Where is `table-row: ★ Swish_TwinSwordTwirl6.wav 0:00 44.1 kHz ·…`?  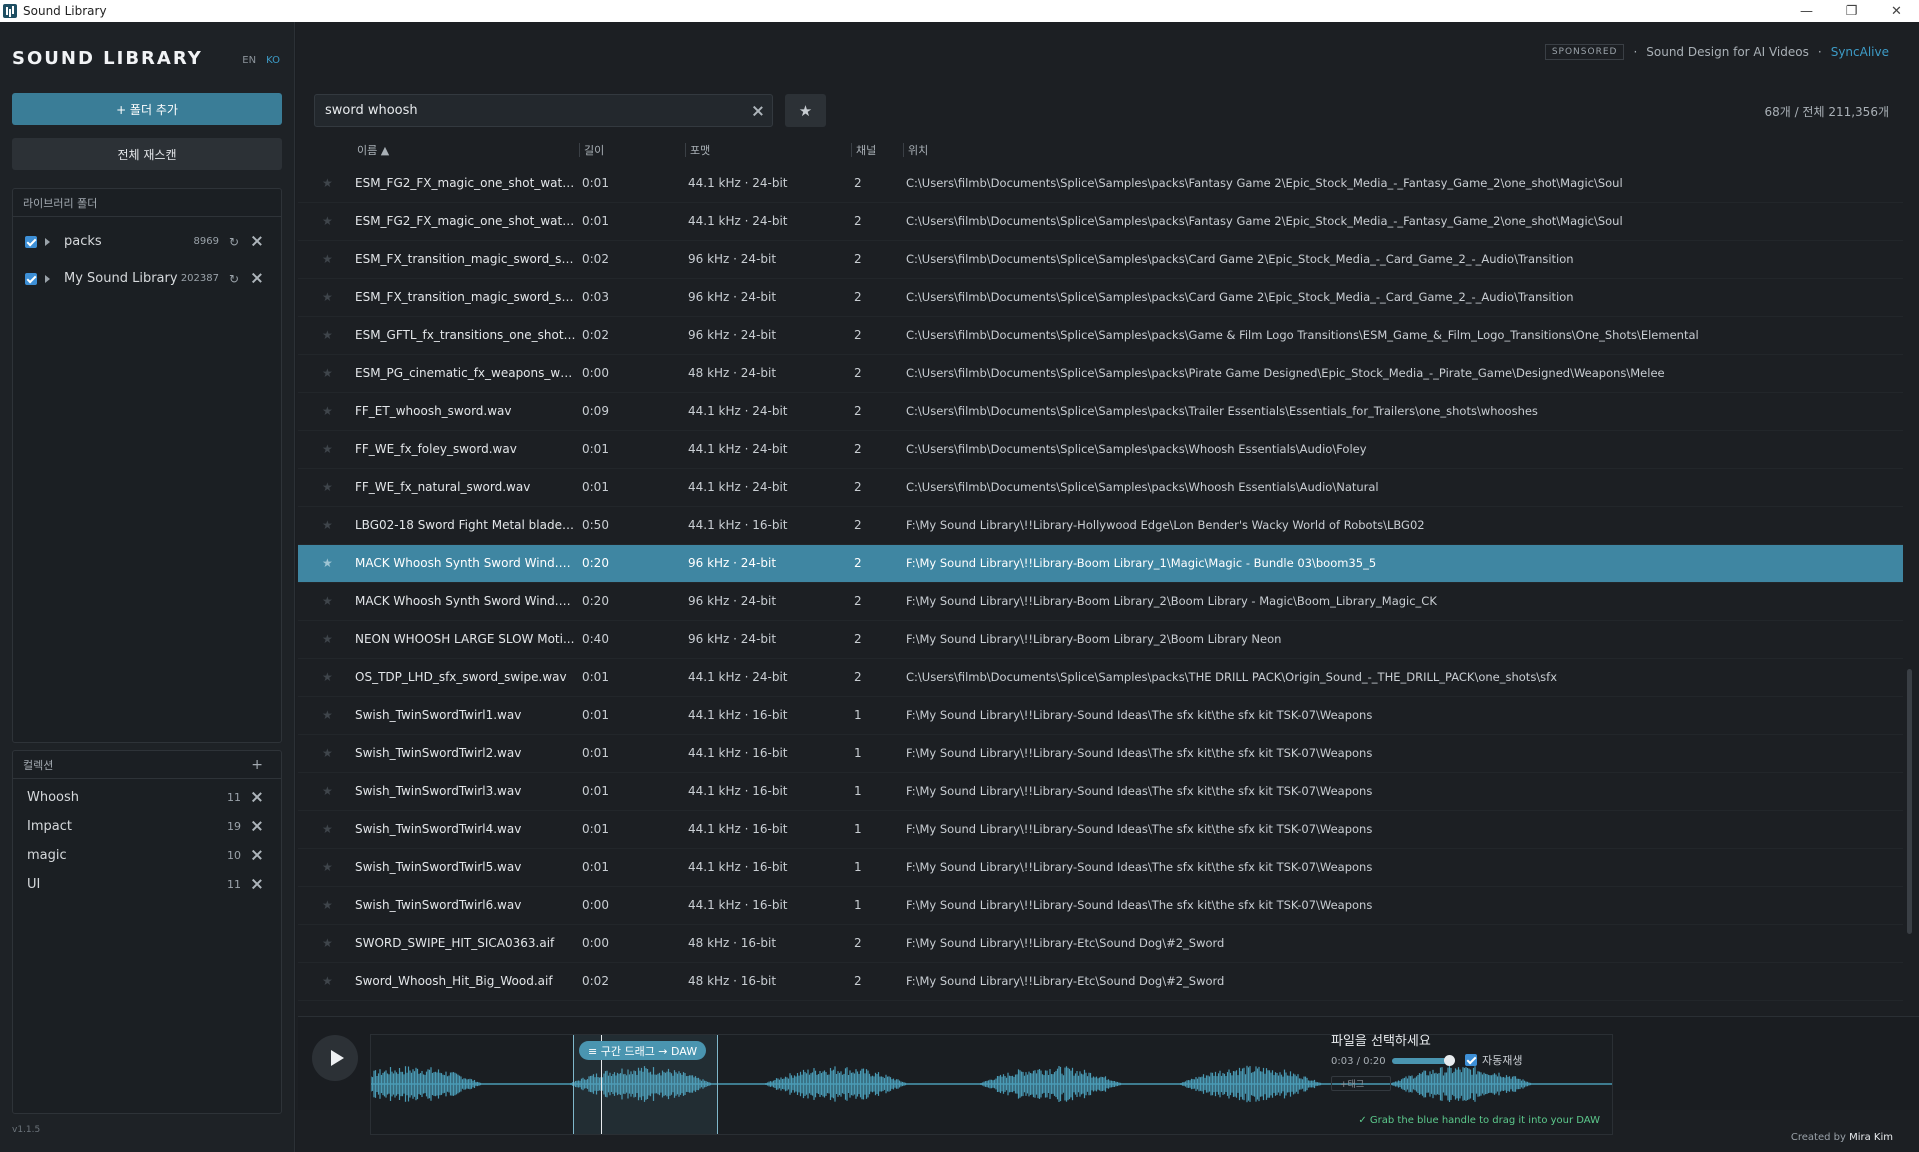 table-row: ★ Swish_TwinSwordTwirl6.wav 0:00 44.1 kHz ·… is located at coordinates (1100, 906).